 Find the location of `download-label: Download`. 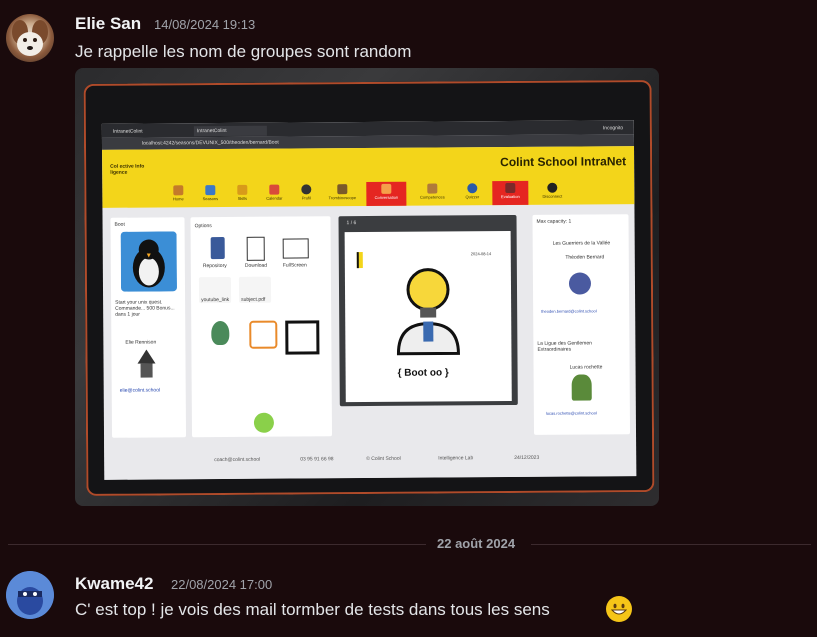

download-label: Download is located at coordinates (256, 265).